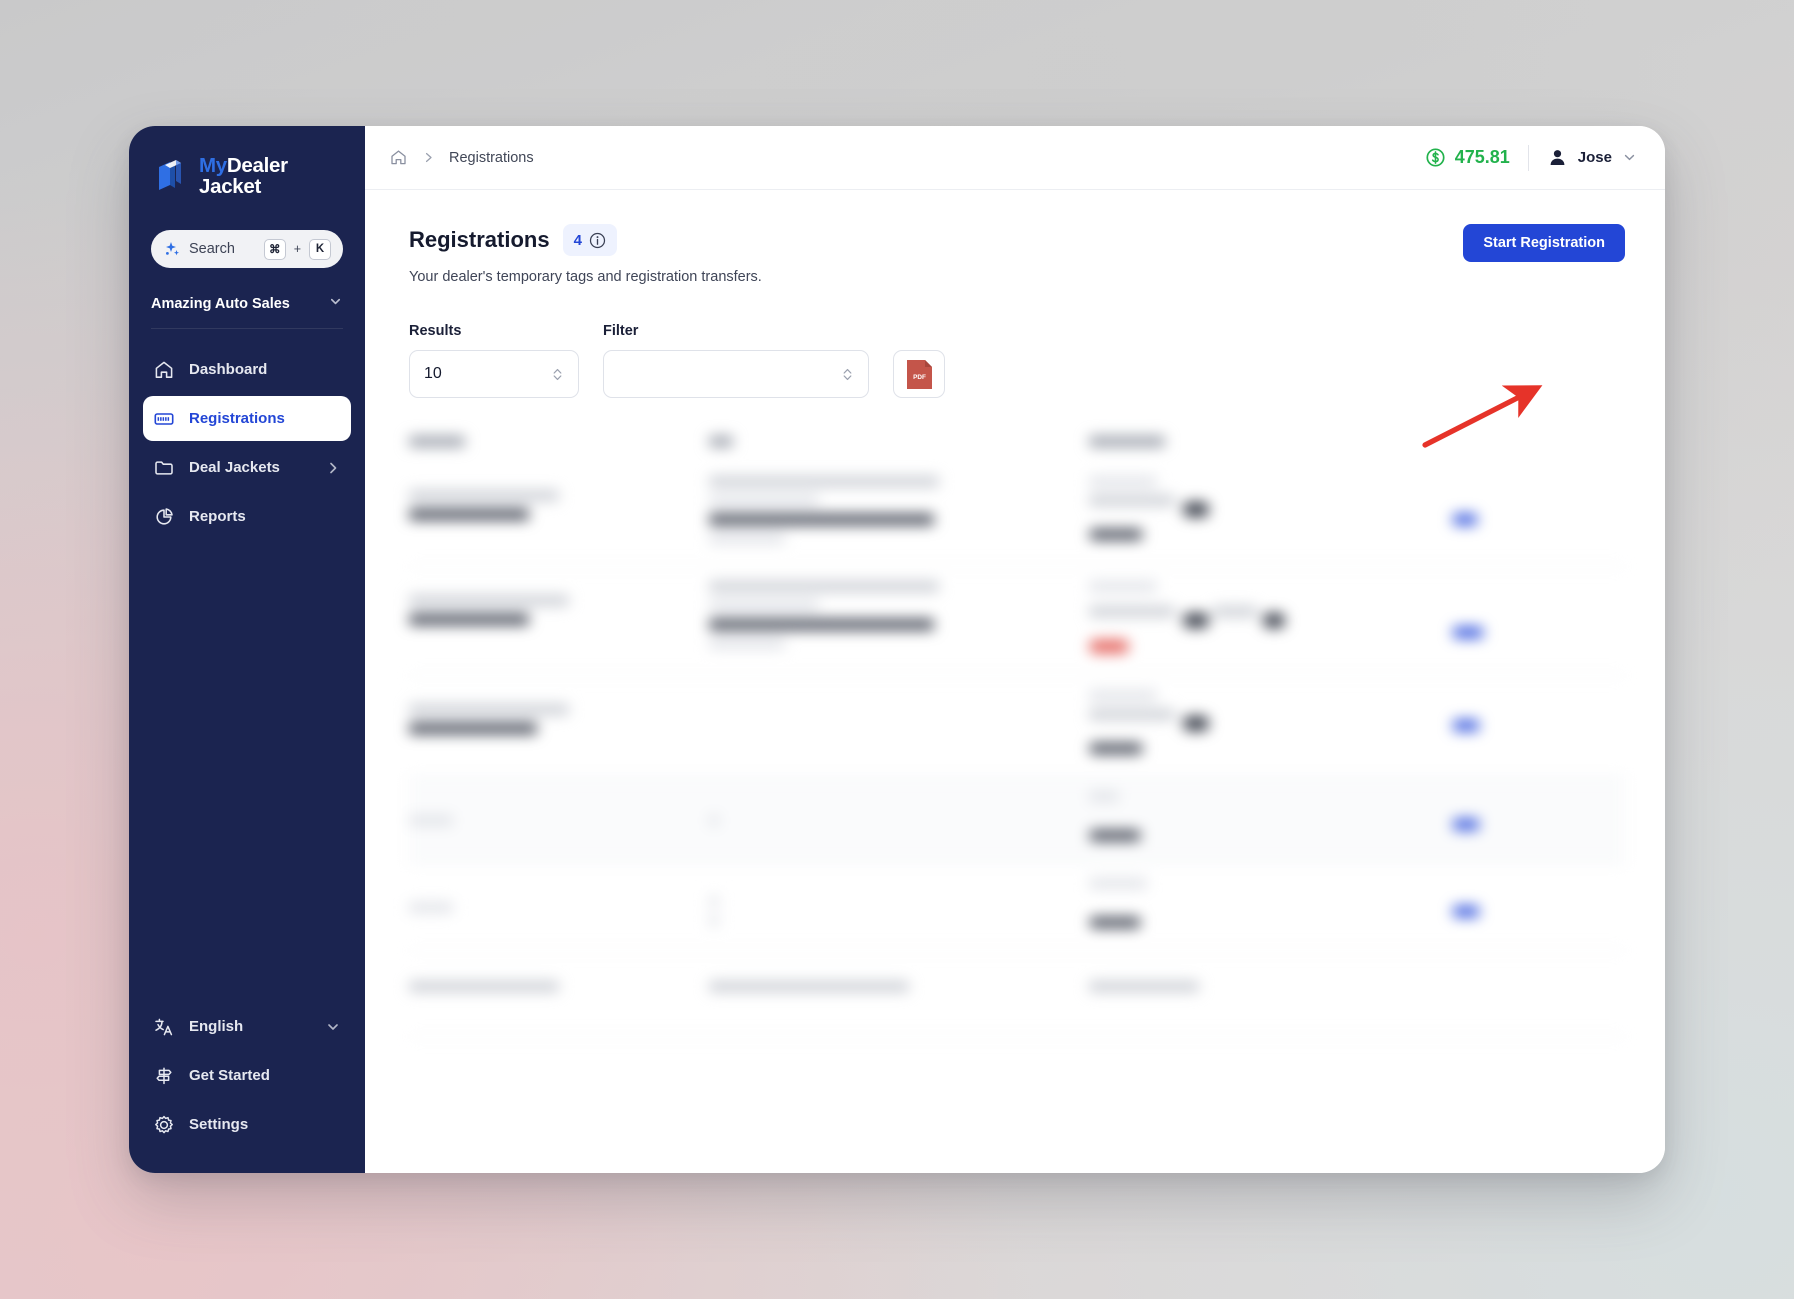 The height and width of the screenshot is (1299, 1794). Describe the element at coordinates (247, 516) in the screenshot. I see `sidebar-item-reports: Reports` at that location.